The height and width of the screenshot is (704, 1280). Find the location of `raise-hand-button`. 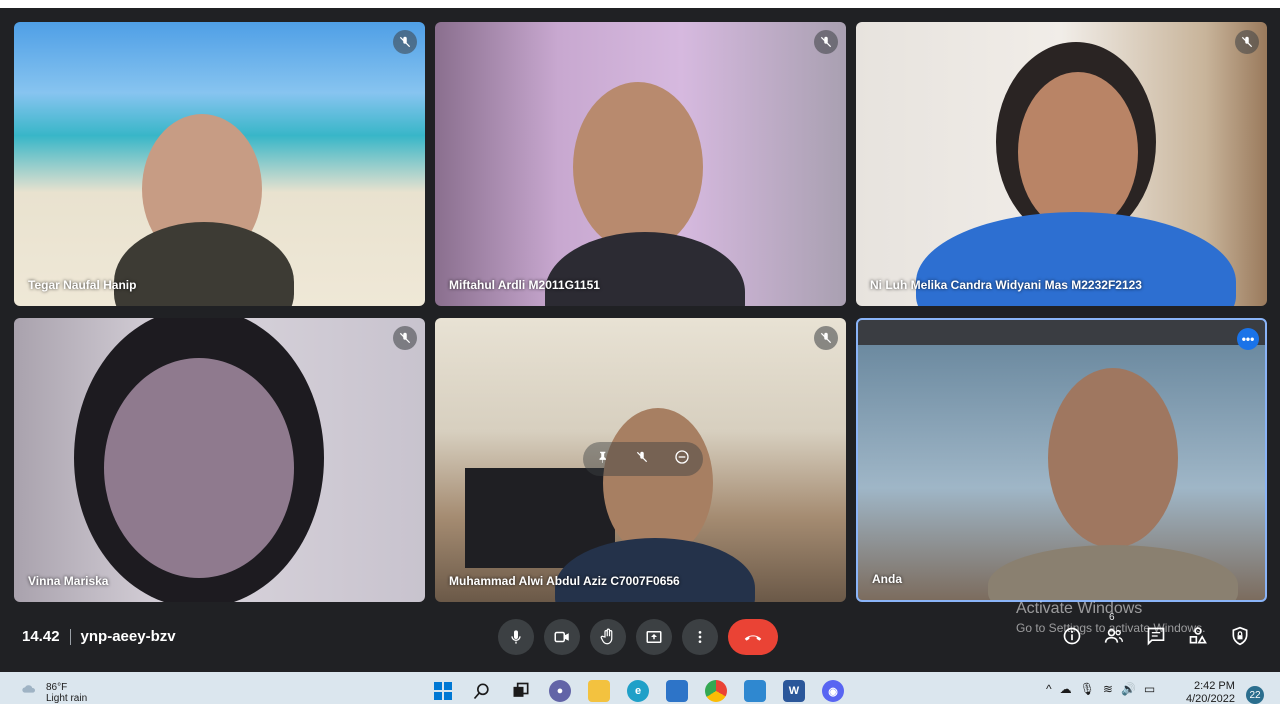

raise-hand-button is located at coordinates (608, 637).